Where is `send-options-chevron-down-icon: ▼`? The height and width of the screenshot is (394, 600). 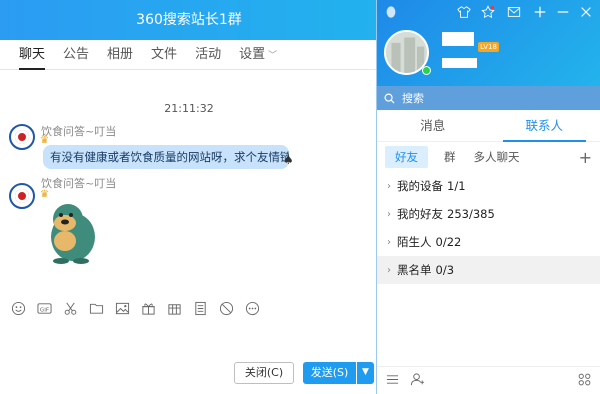 send-options-chevron-down-icon: ▼ is located at coordinates (365, 373).